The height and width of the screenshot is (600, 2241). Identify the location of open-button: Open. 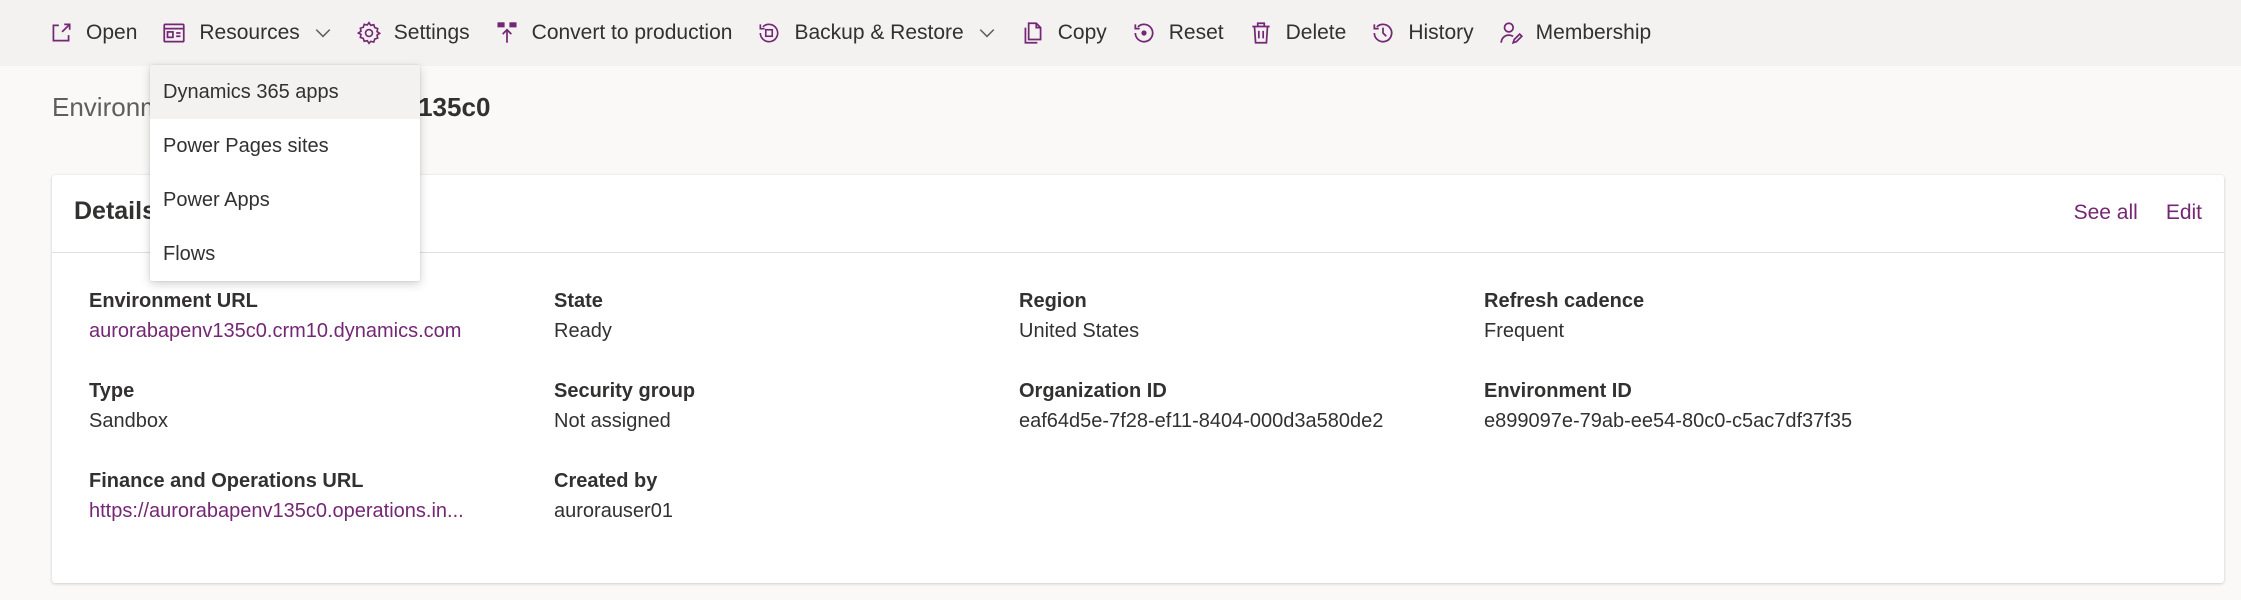
(92, 33).